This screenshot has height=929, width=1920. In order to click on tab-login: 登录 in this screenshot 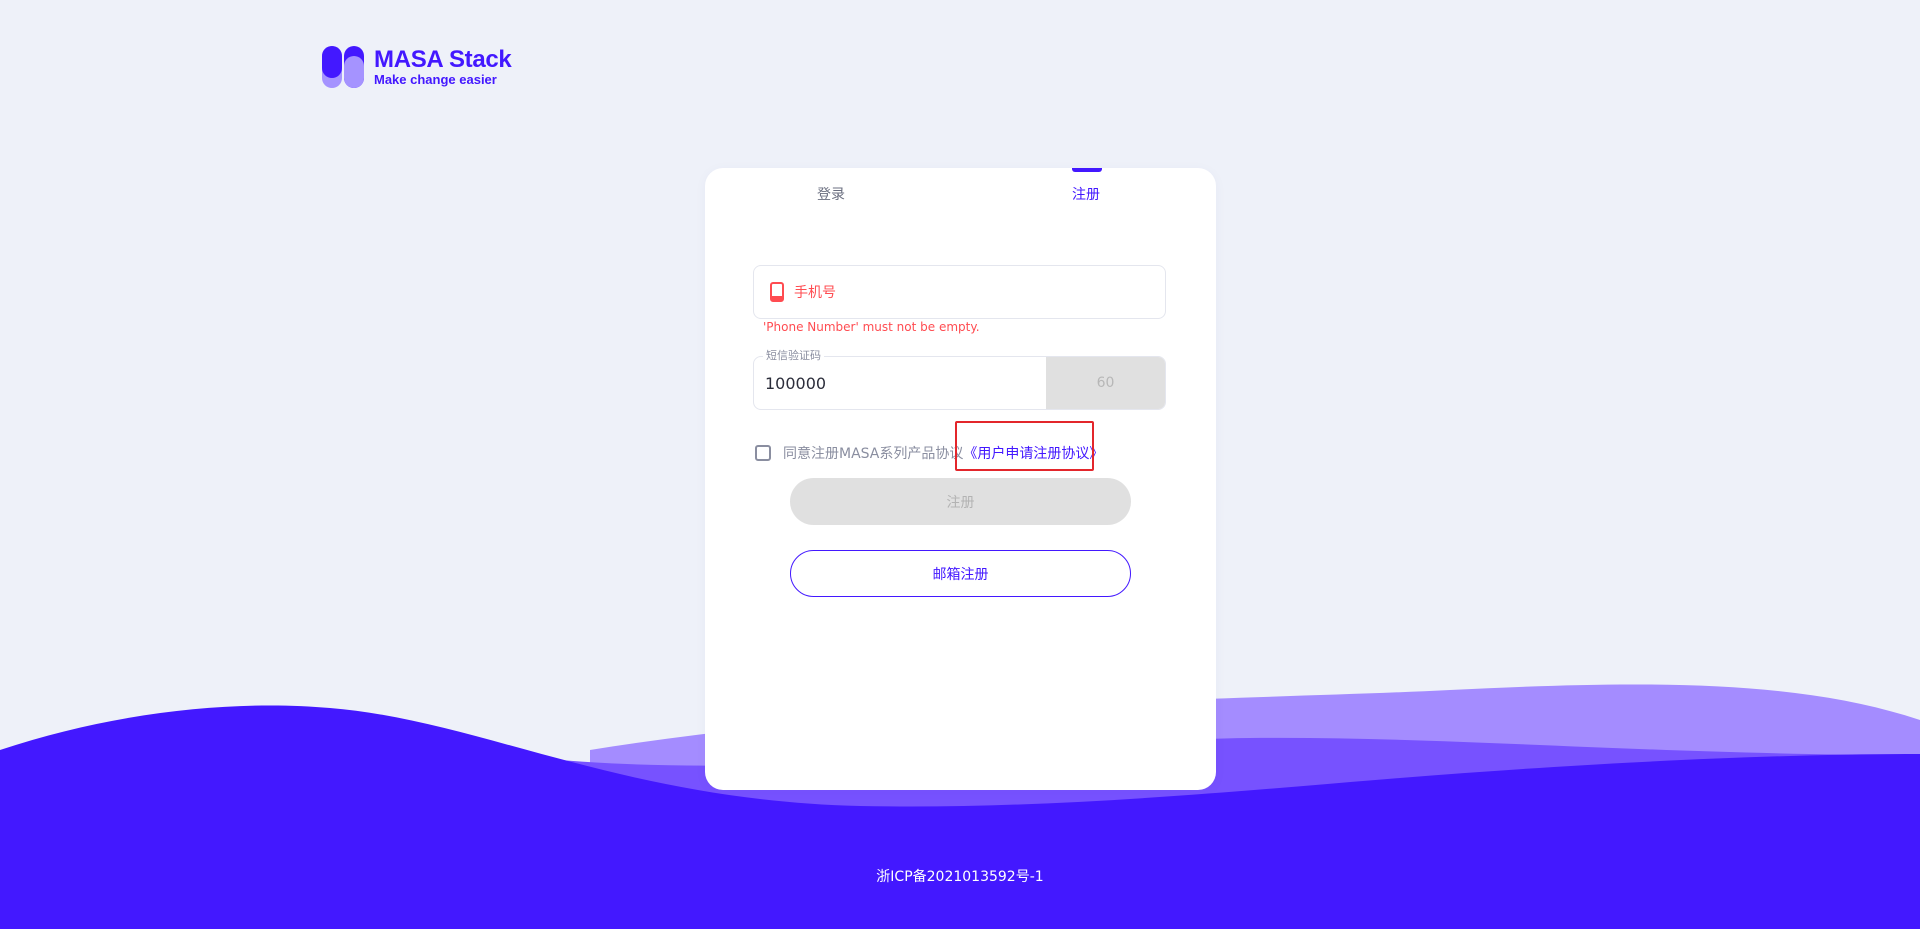, I will do `click(831, 194)`.